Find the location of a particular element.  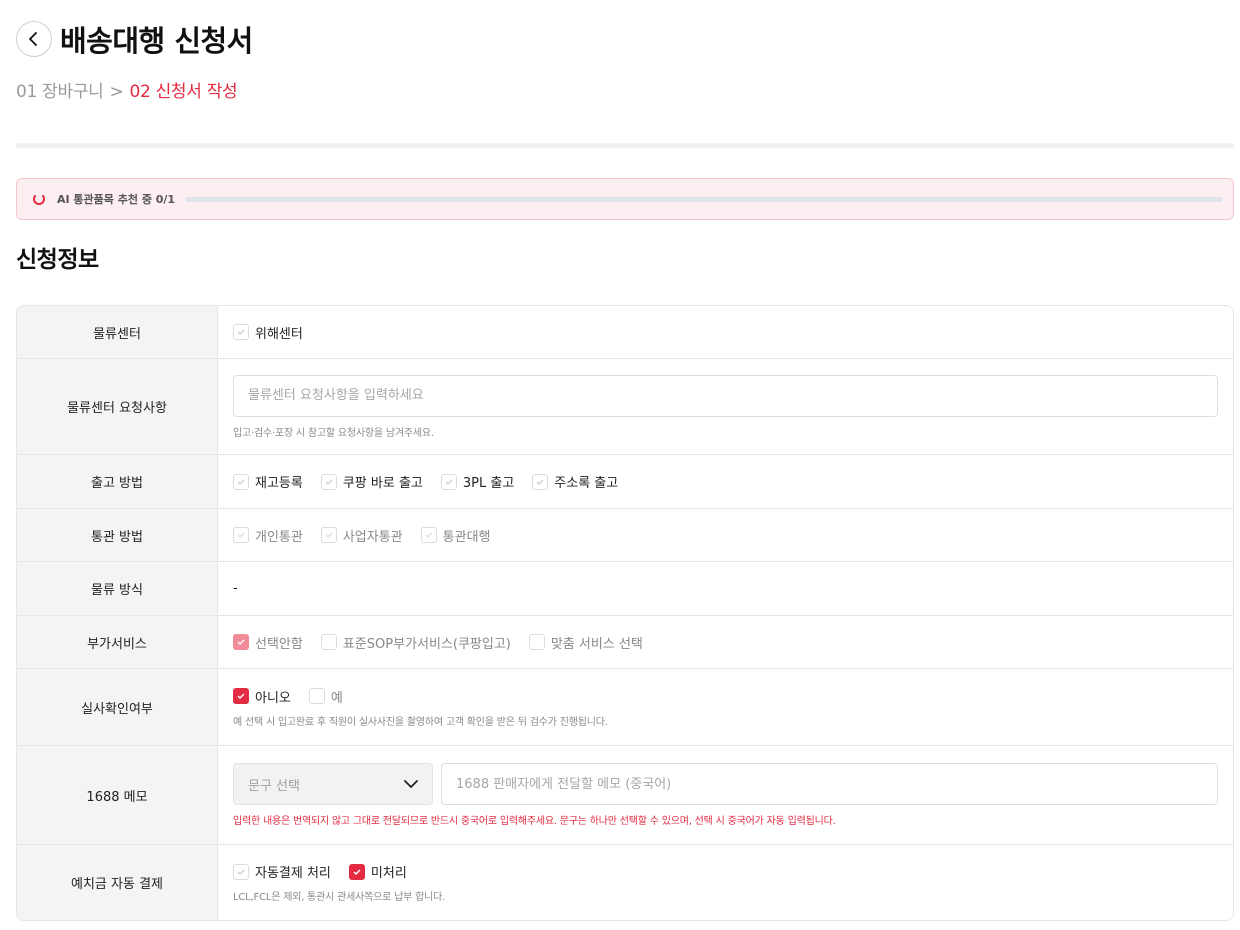

option-label: 자동결제 처리 is located at coordinates (293, 873).